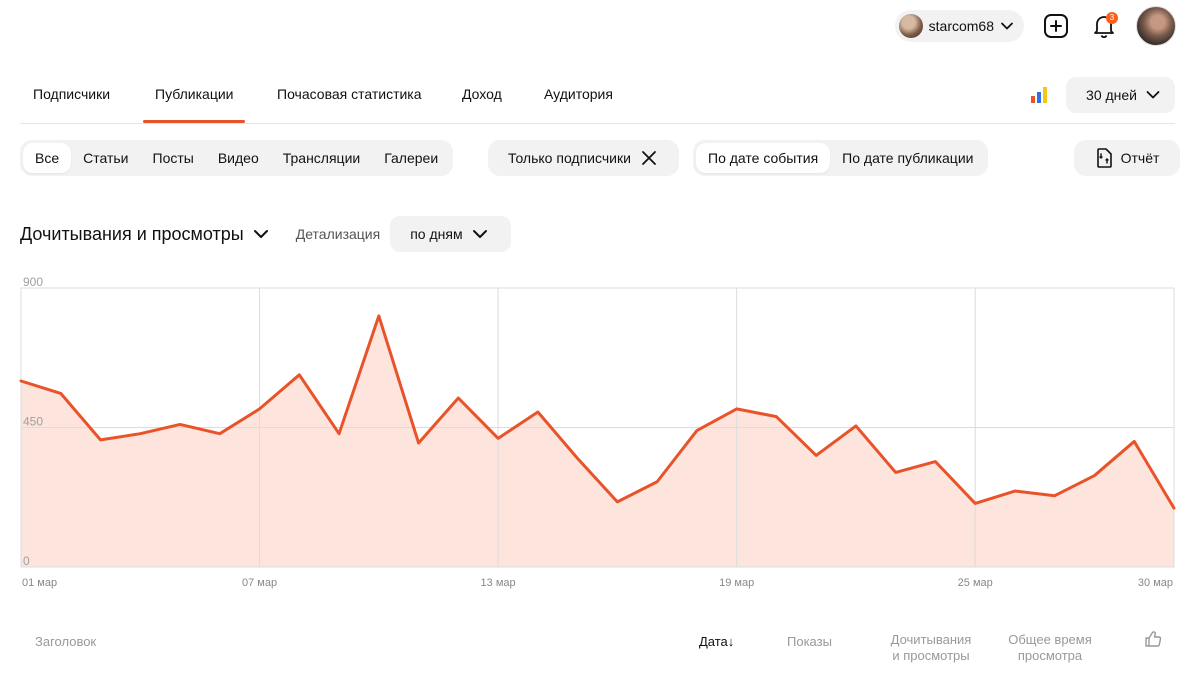  Describe the element at coordinates (931, 639) in the screenshot. I see `column-reads-line1: Дочитывания` at that location.